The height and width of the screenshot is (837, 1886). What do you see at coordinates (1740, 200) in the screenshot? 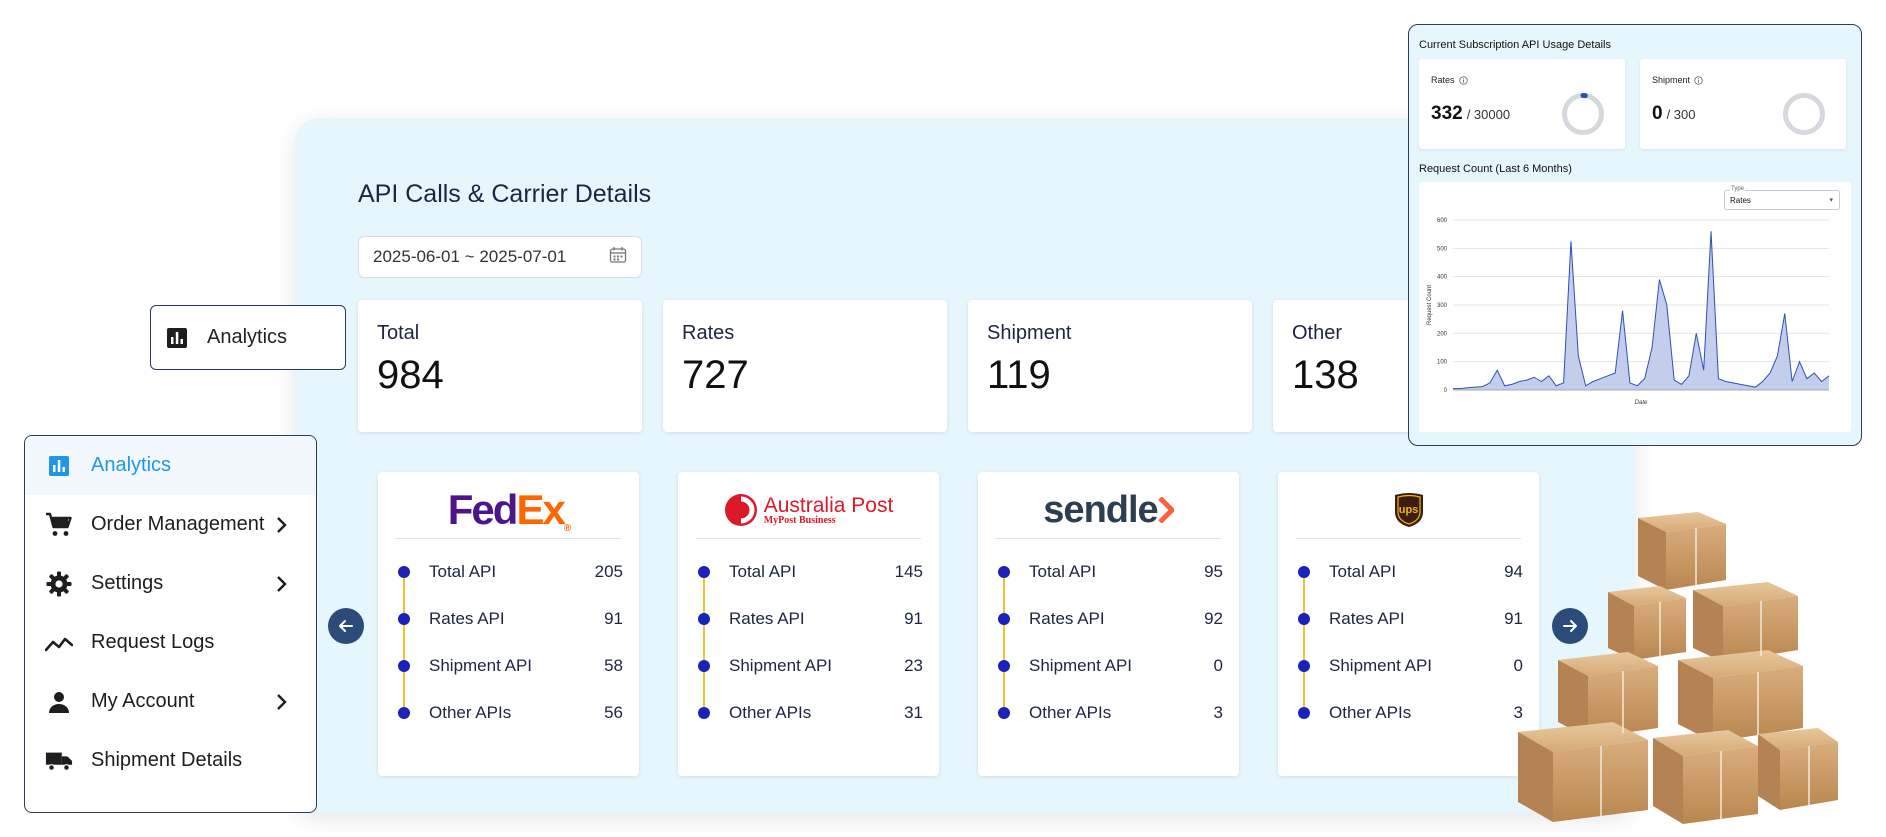
I see `type-select-value: Rates` at bounding box center [1740, 200].